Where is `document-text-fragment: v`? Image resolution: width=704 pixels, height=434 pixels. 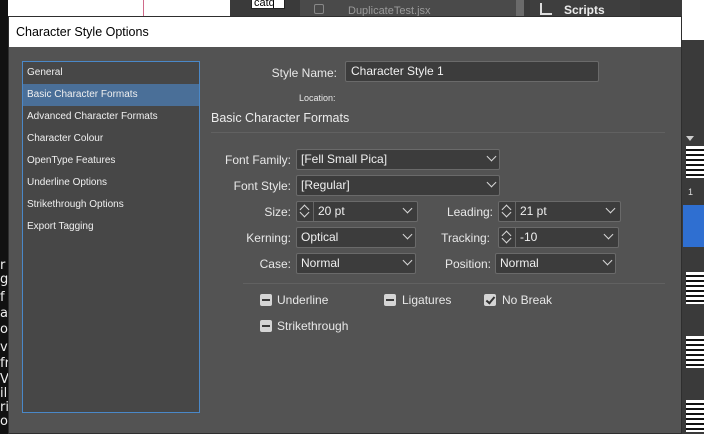 document-text-fragment: v is located at coordinates (4, 347).